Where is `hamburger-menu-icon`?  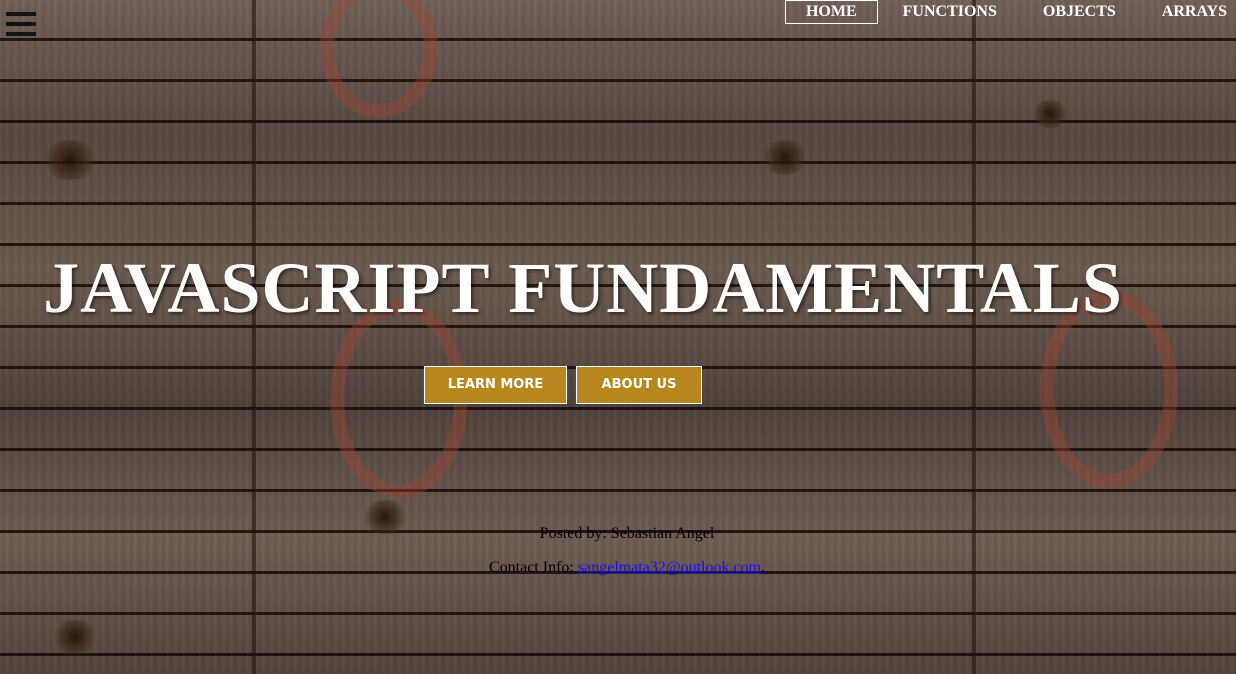
hamburger-menu-icon is located at coordinates (21, 25).